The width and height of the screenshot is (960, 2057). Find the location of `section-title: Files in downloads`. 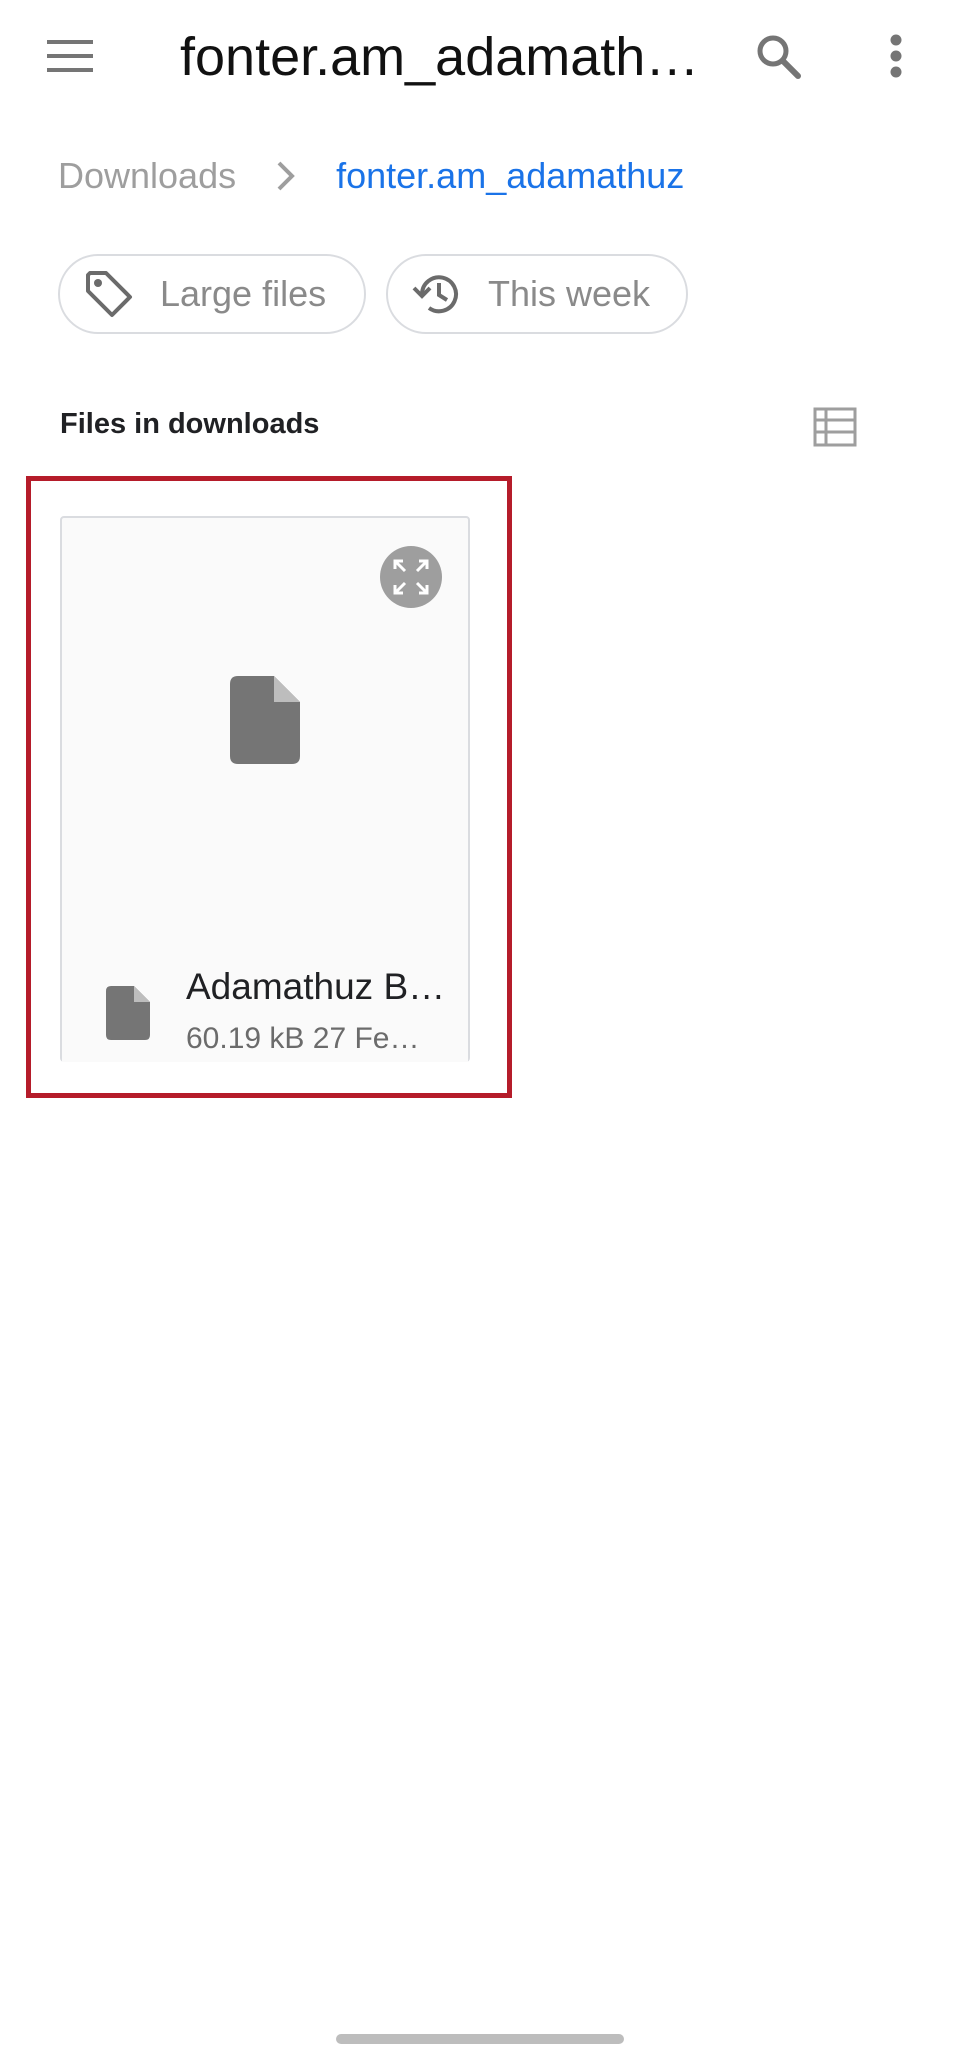

section-title: Files in downloads is located at coordinates (190, 424).